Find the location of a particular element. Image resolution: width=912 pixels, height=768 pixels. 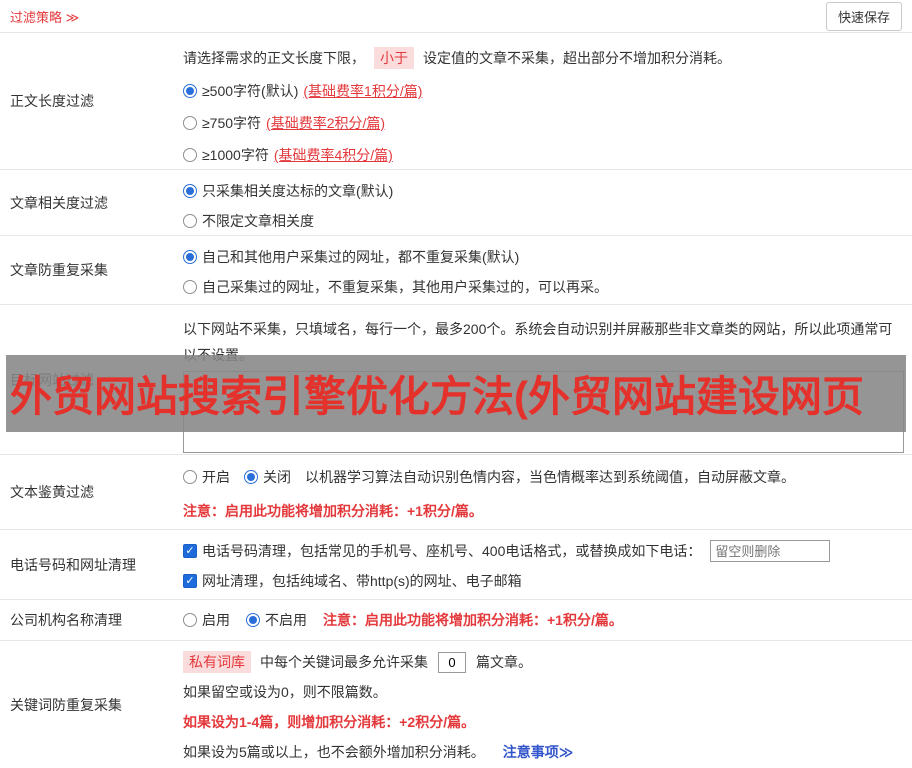

checkbox-url-clean is located at coordinates (190, 581).